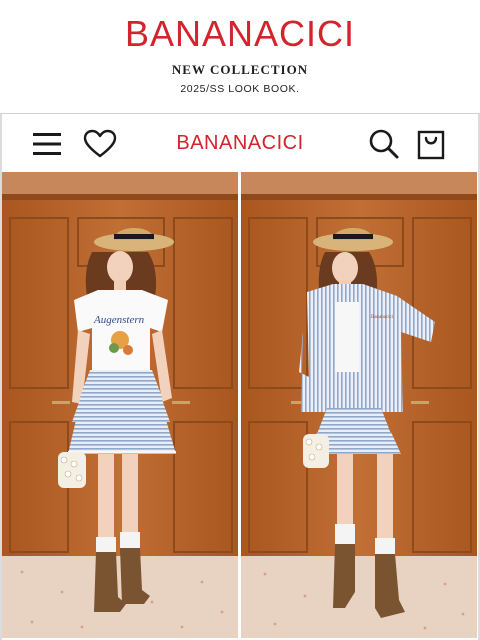 This screenshot has height=640, width=480. Describe the element at coordinates (119, 320) in the screenshot. I see `tee-print-text: Augenstern` at that location.